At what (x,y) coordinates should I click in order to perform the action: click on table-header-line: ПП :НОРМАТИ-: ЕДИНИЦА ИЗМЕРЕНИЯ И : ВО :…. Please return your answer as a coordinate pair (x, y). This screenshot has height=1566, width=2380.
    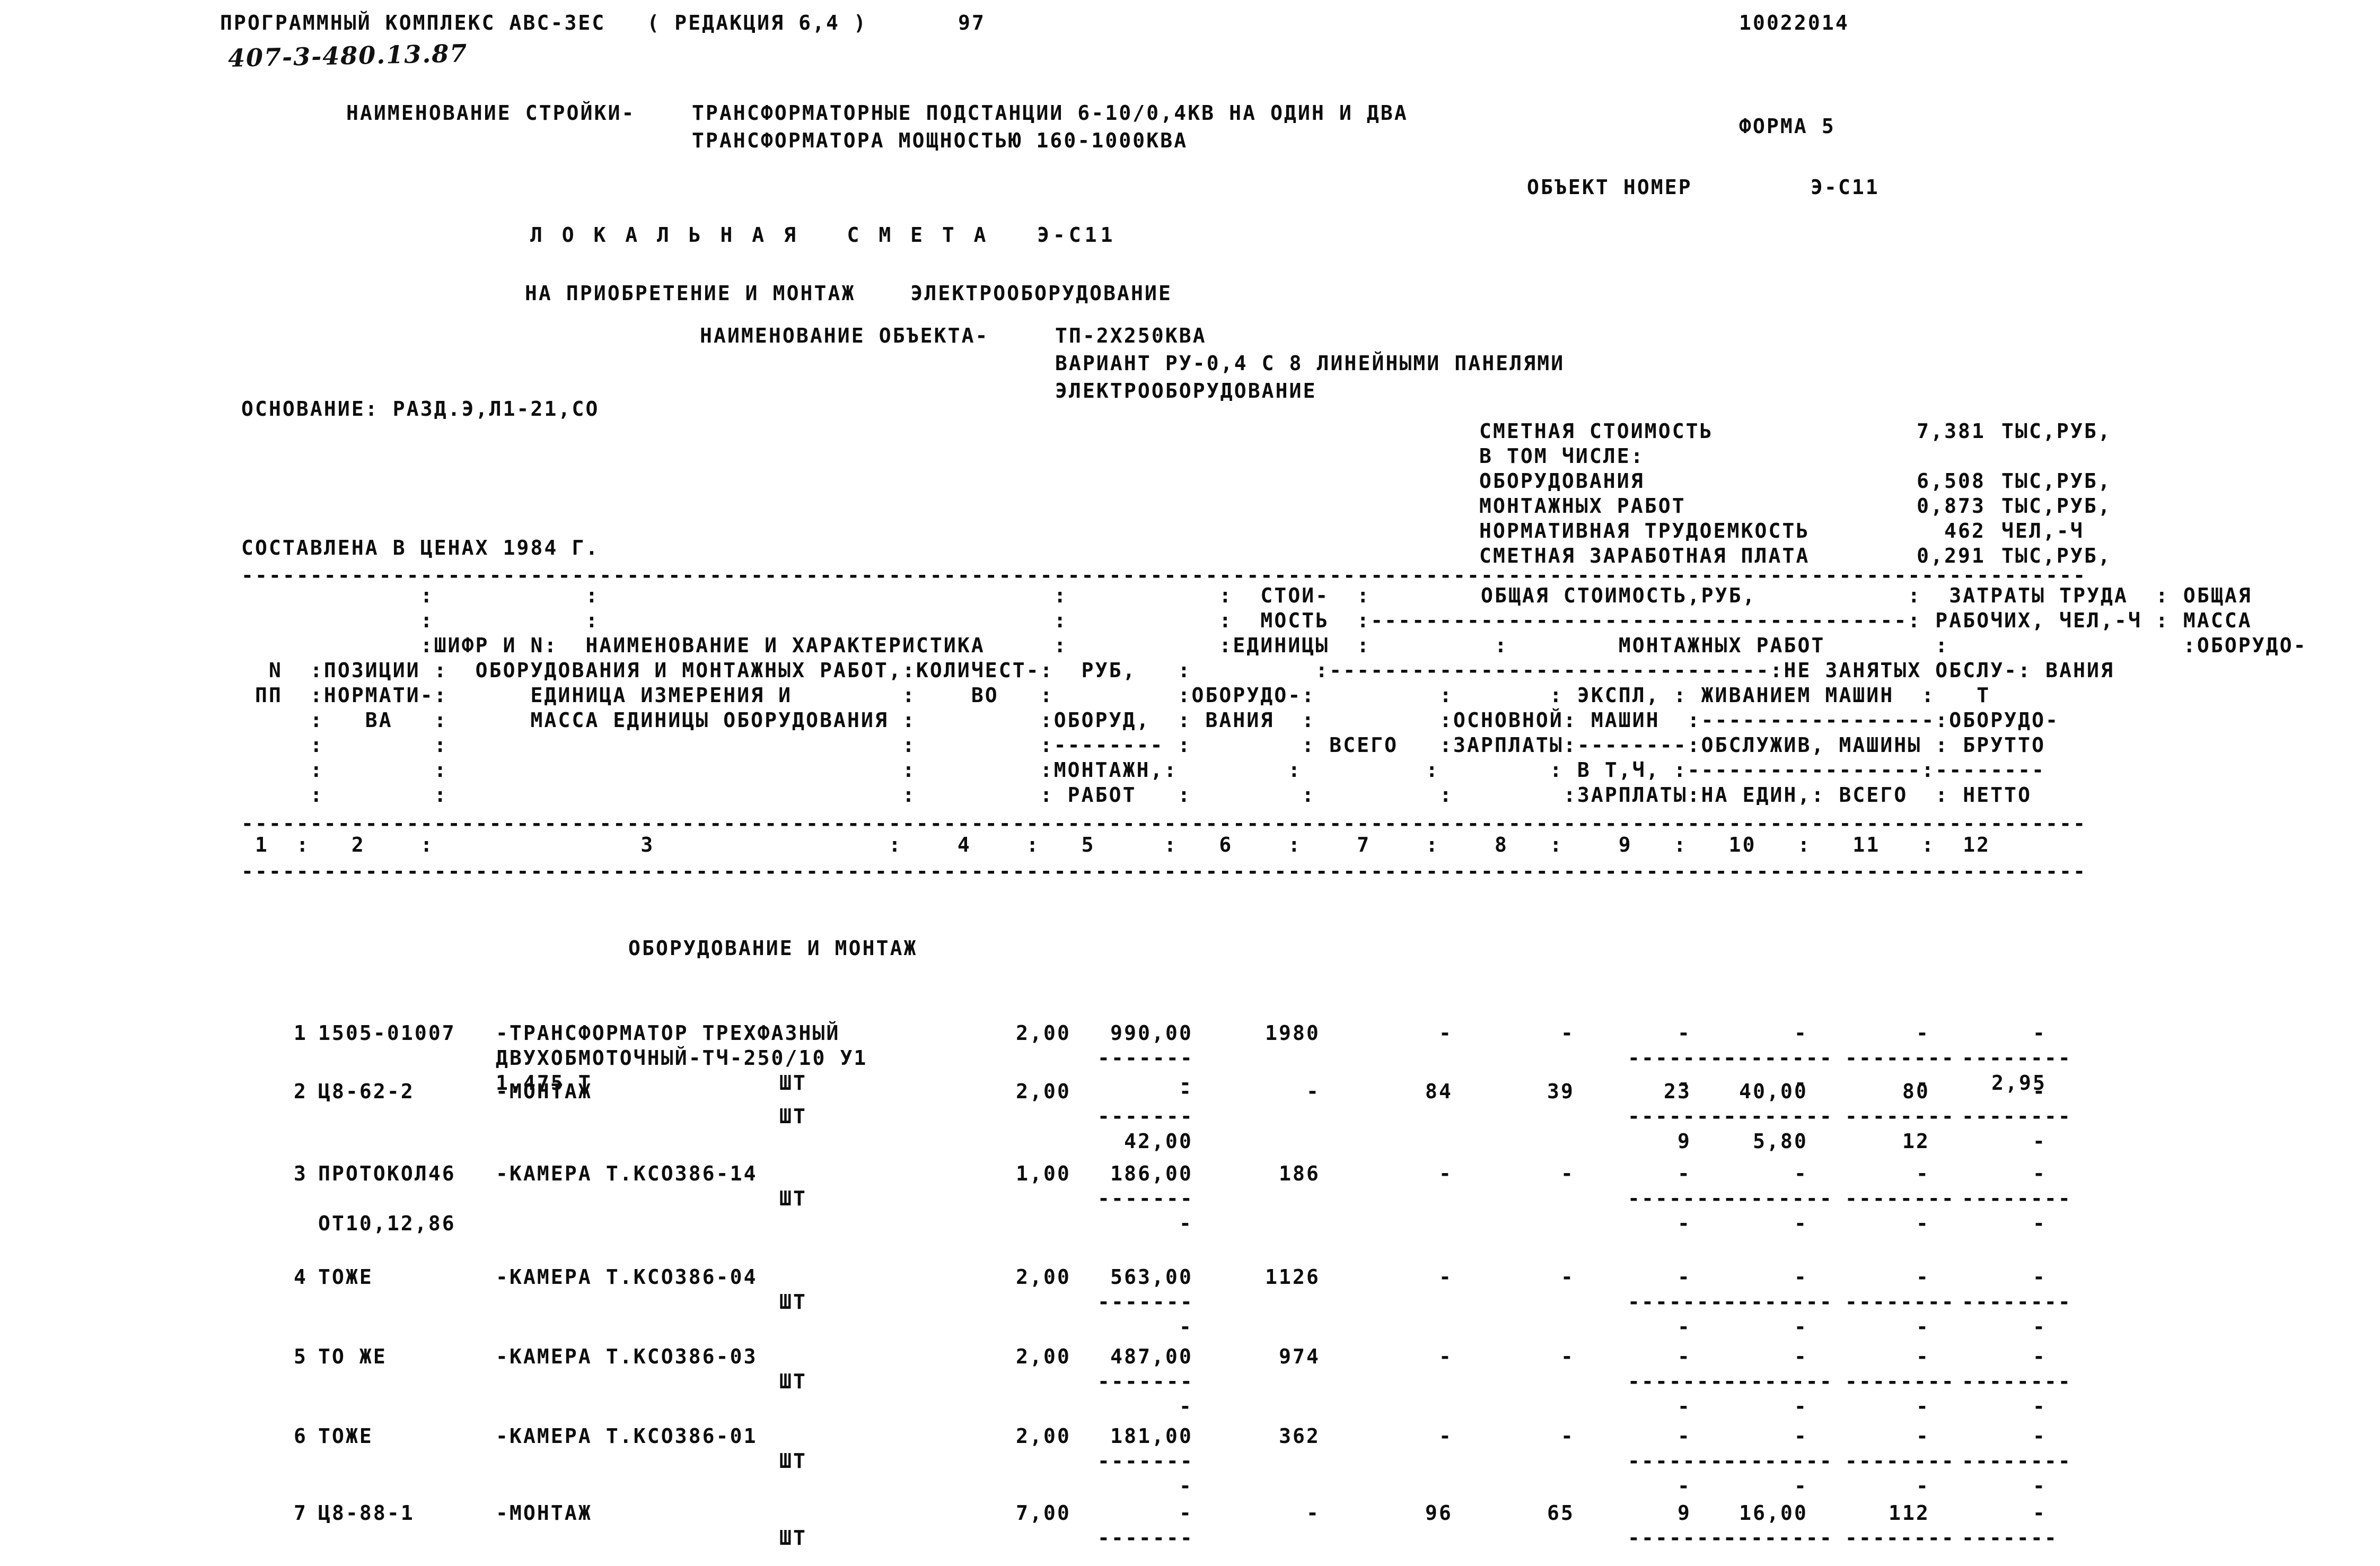
    Looking at the image, I should click on (1116, 695).